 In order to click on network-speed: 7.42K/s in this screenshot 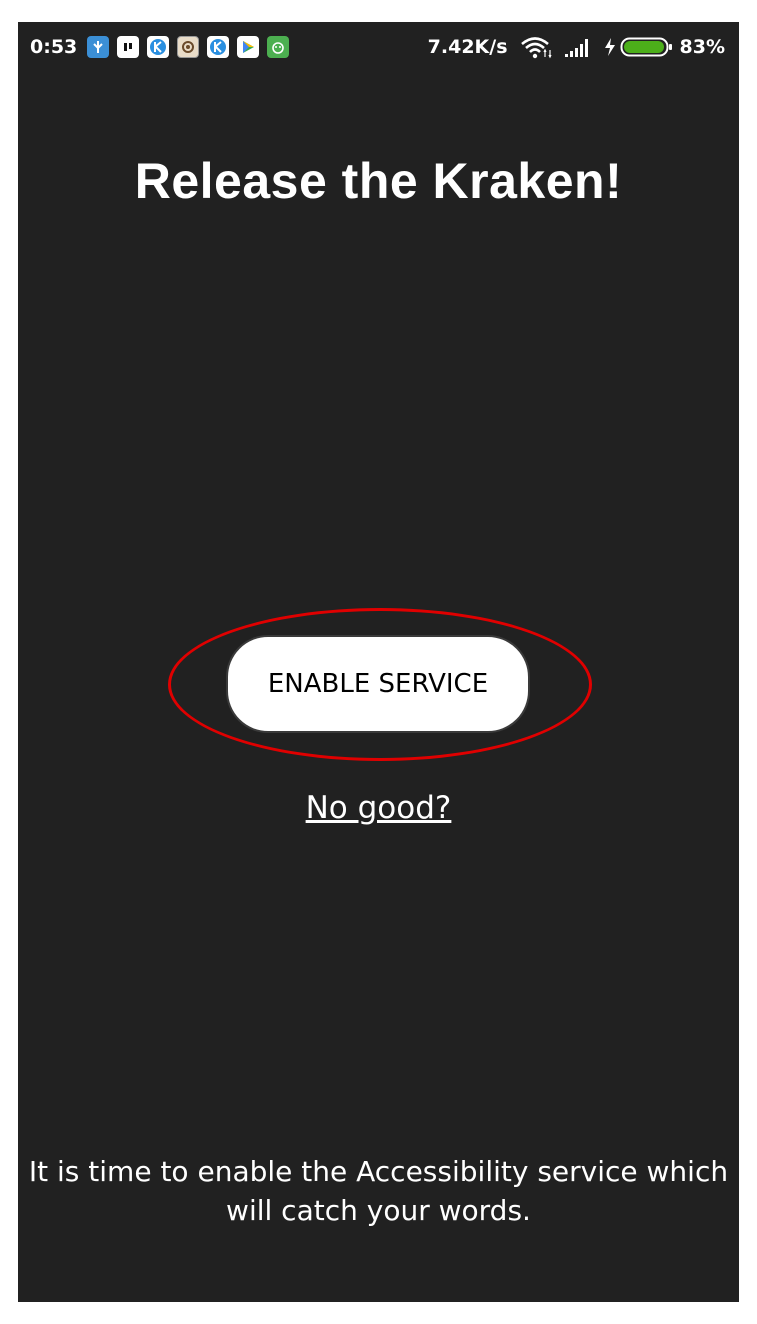, I will do `click(467, 47)`.